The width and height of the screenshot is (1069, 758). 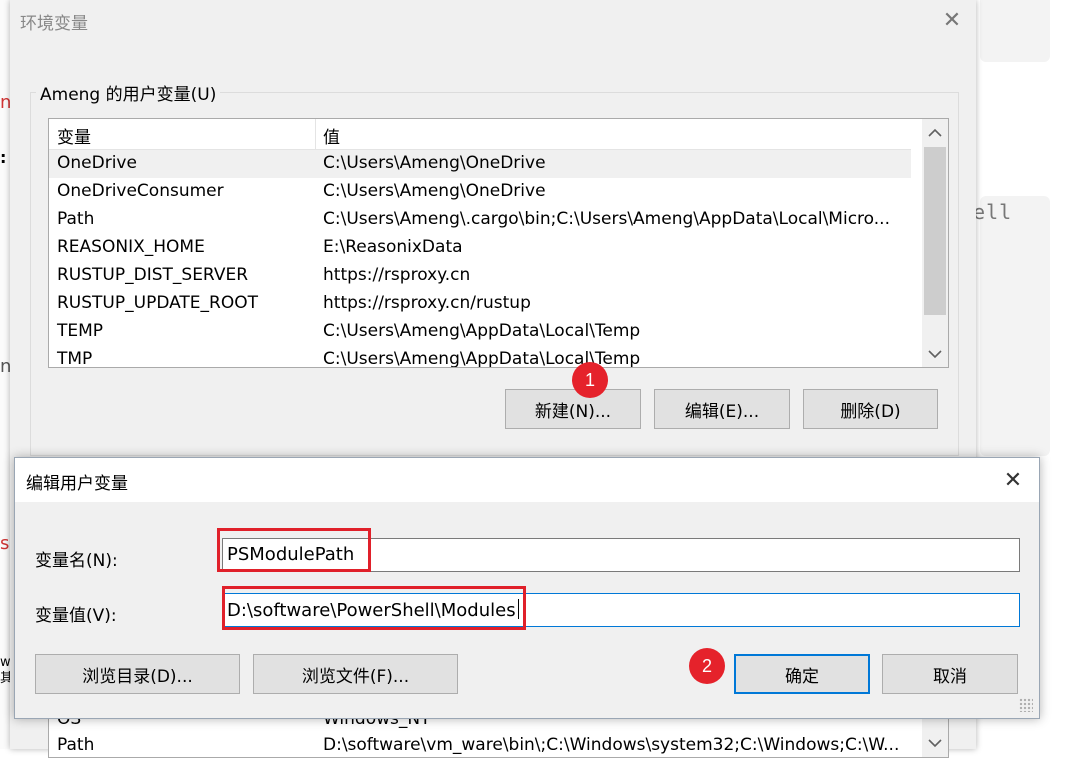 I want to click on table-header: 变量 值, so click(x=480, y=134).